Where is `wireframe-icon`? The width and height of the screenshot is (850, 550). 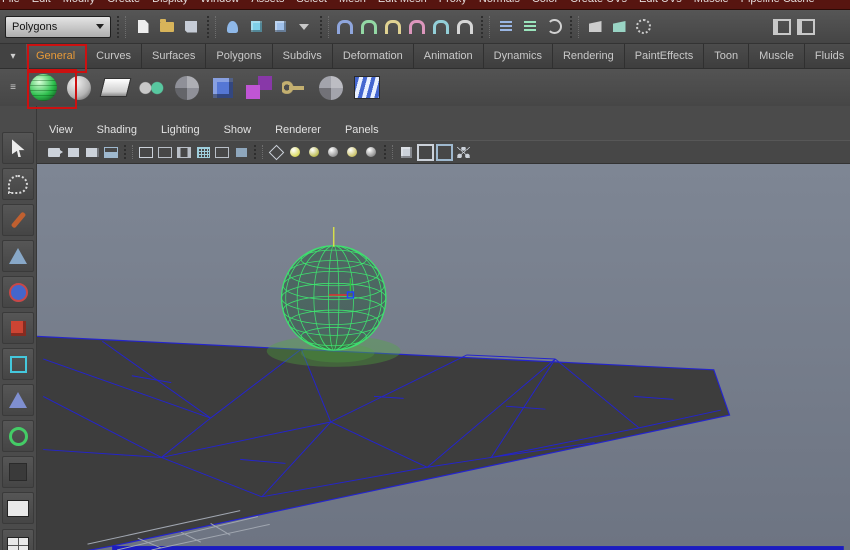
wireframe-icon is located at coordinates (276, 152).